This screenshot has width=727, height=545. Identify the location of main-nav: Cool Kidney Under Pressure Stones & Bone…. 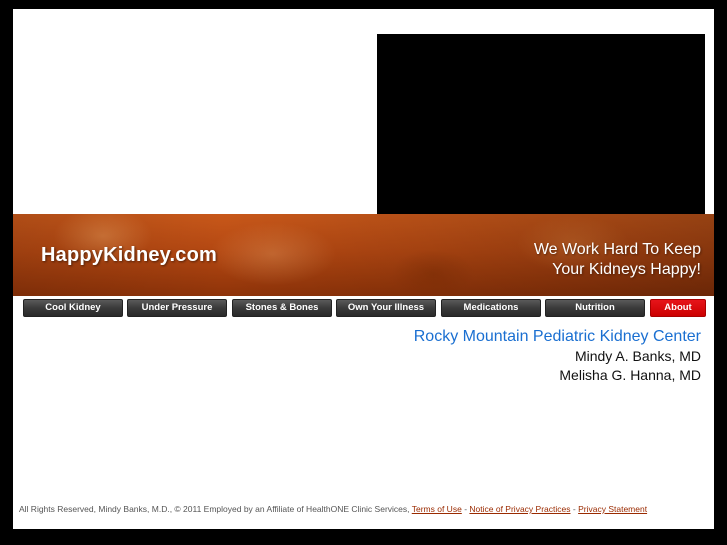
(365, 308).